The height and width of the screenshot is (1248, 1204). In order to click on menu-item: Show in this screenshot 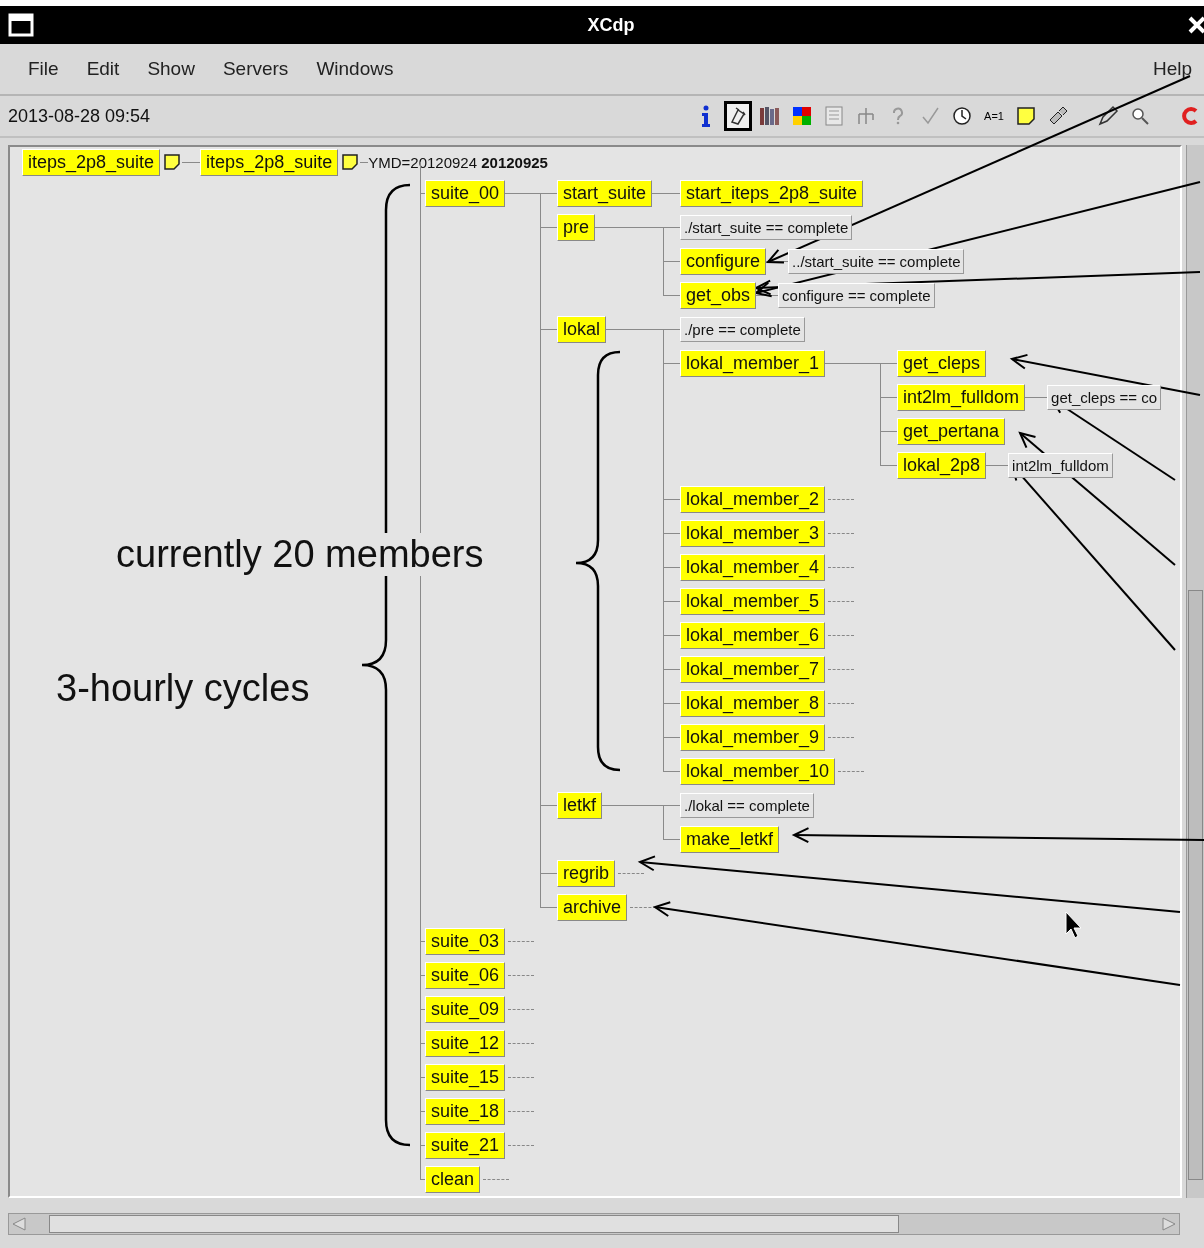, I will do `click(171, 69)`.